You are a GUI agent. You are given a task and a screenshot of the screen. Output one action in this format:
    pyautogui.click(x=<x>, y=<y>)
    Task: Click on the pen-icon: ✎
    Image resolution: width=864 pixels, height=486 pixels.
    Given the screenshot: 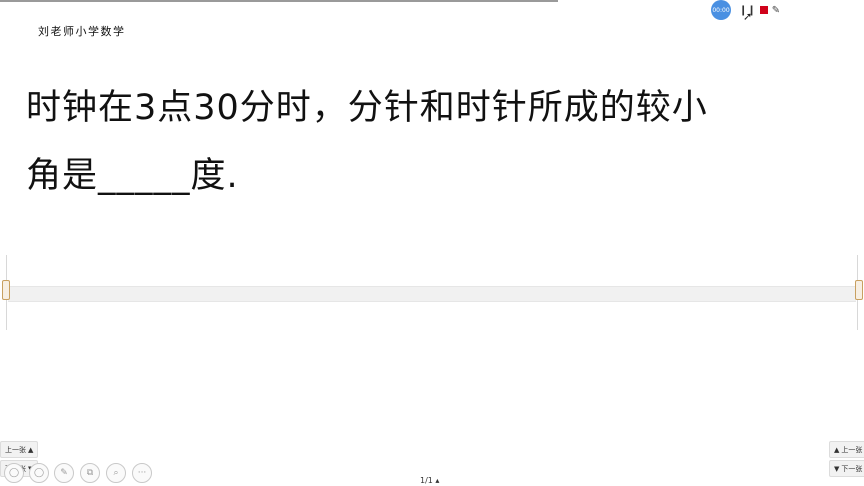 What is the action you would take?
    pyautogui.click(x=776, y=10)
    